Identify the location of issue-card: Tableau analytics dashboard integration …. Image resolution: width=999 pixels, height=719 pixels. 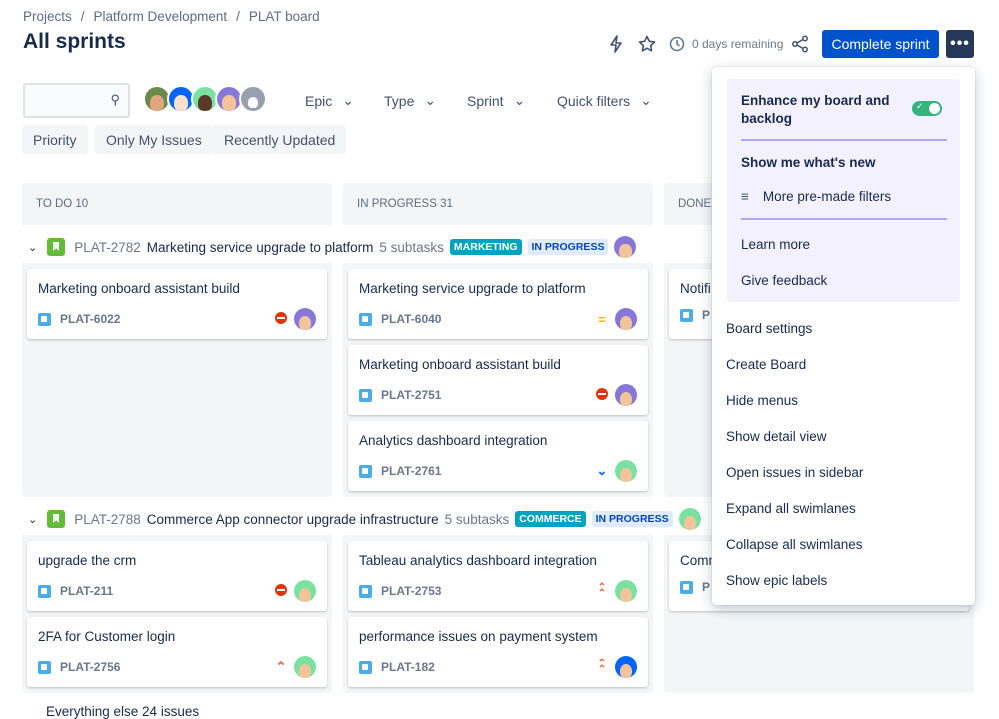
(498, 576).